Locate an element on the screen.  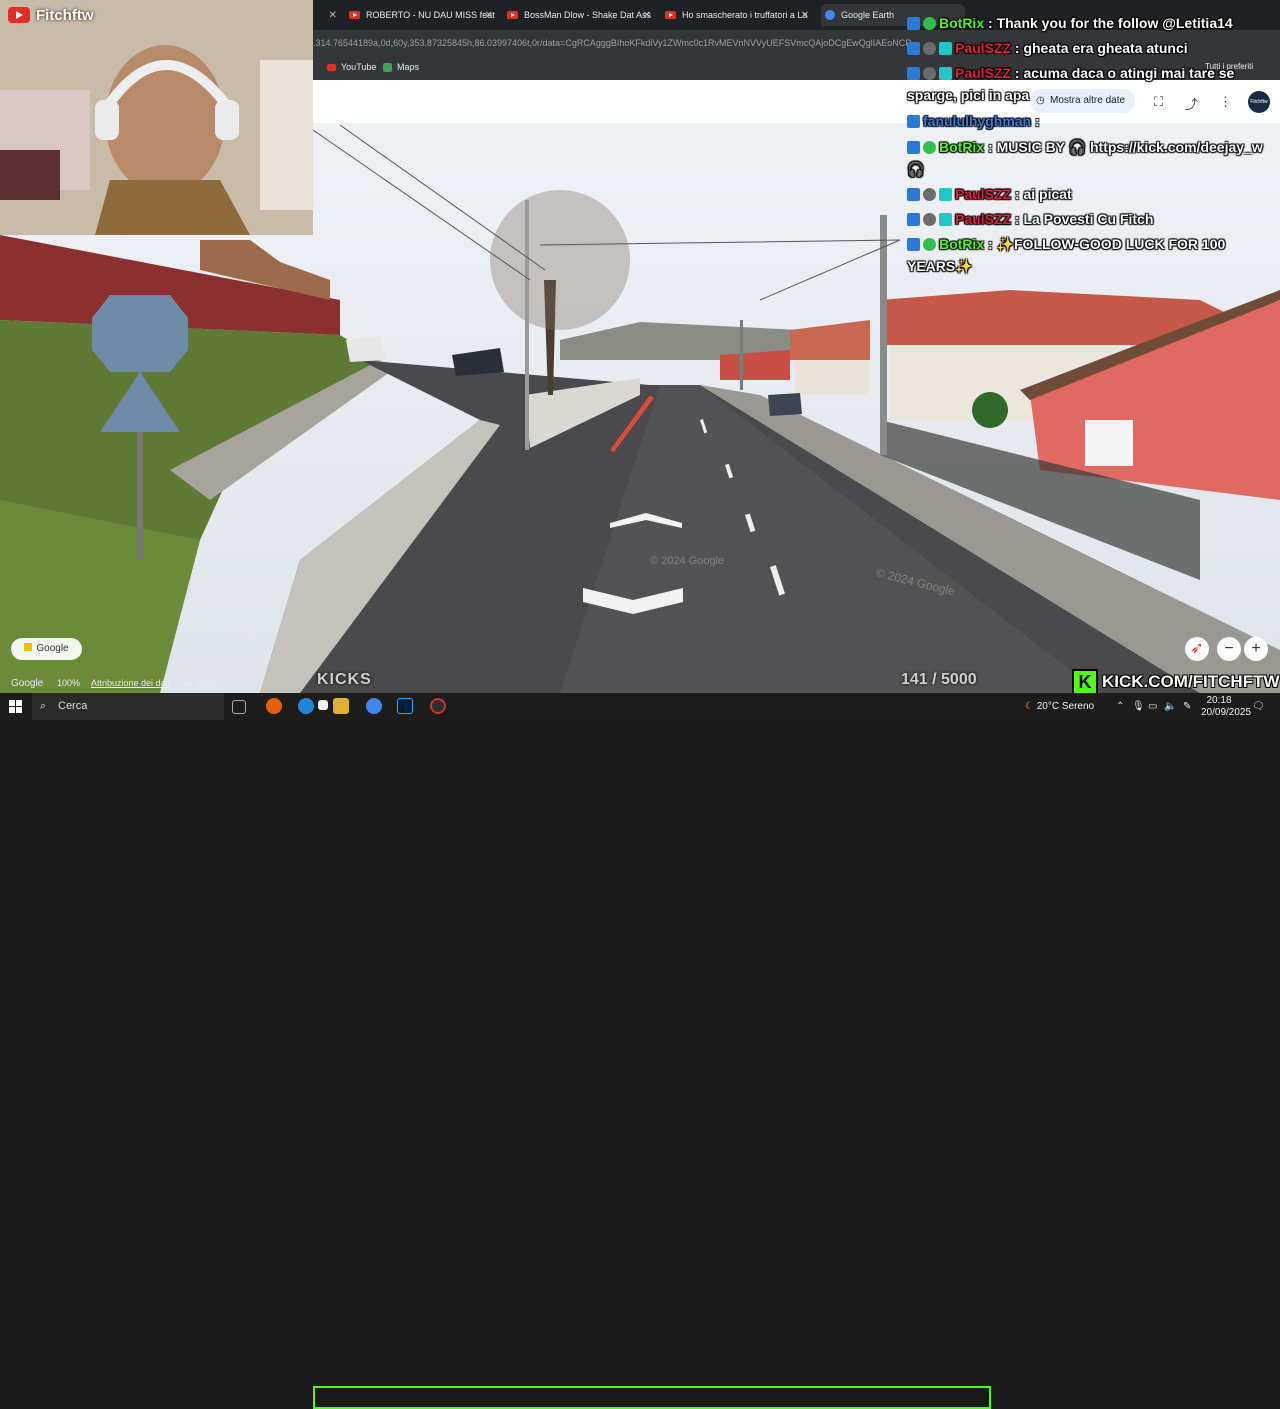
google-chip: Google is located at coordinates (46, 649).